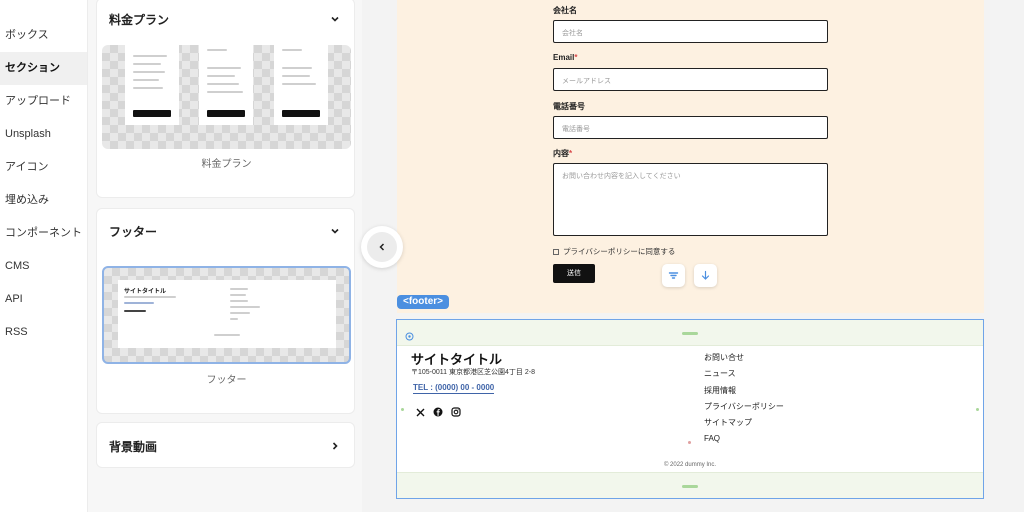 Image resolution: width=1024 pixels, height=512 pixels. I want to click on nav-item-api: API, so click(43, 299).